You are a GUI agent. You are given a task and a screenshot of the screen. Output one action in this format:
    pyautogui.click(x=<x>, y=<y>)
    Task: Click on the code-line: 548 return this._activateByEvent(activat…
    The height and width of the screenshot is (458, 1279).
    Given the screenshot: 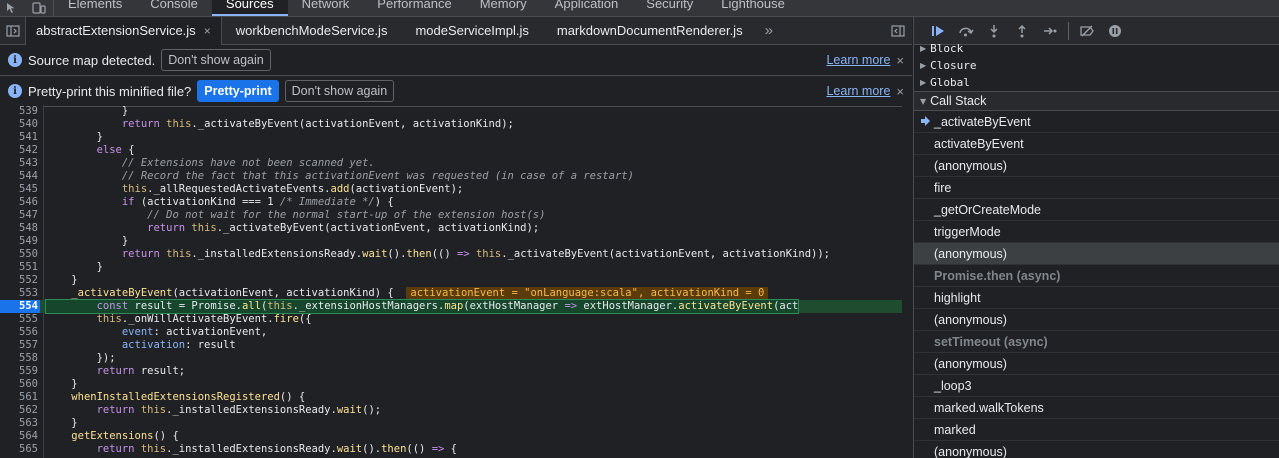 What is the action you would take?
    pyautogui.click(x=451, y=228)
    